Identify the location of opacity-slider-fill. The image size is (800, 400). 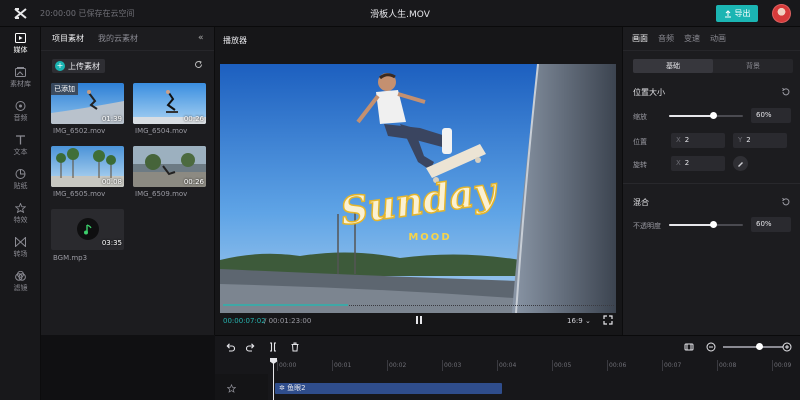
(691, 225).